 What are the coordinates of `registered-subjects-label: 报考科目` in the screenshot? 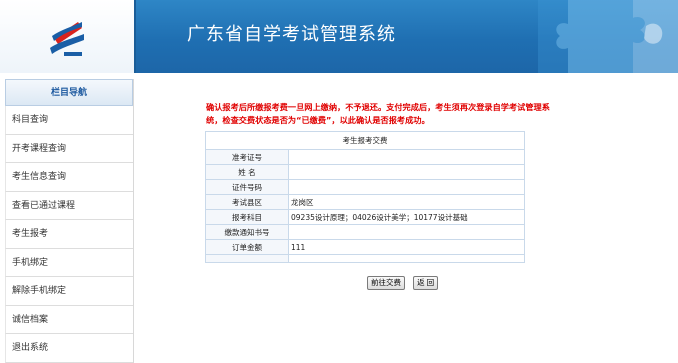 It's located at (247, 217).